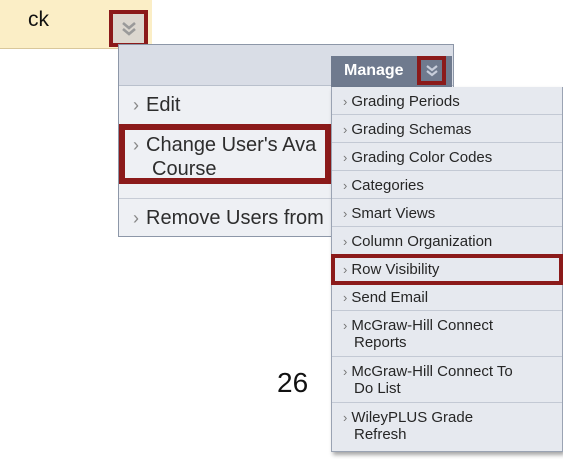 Image resolution: width=563 pixels, height=459 pixels. What do you see at coordinates (387, 185) in the screenshot?
I see `menu-item-label: Categories` at bounding box center [387, 185].